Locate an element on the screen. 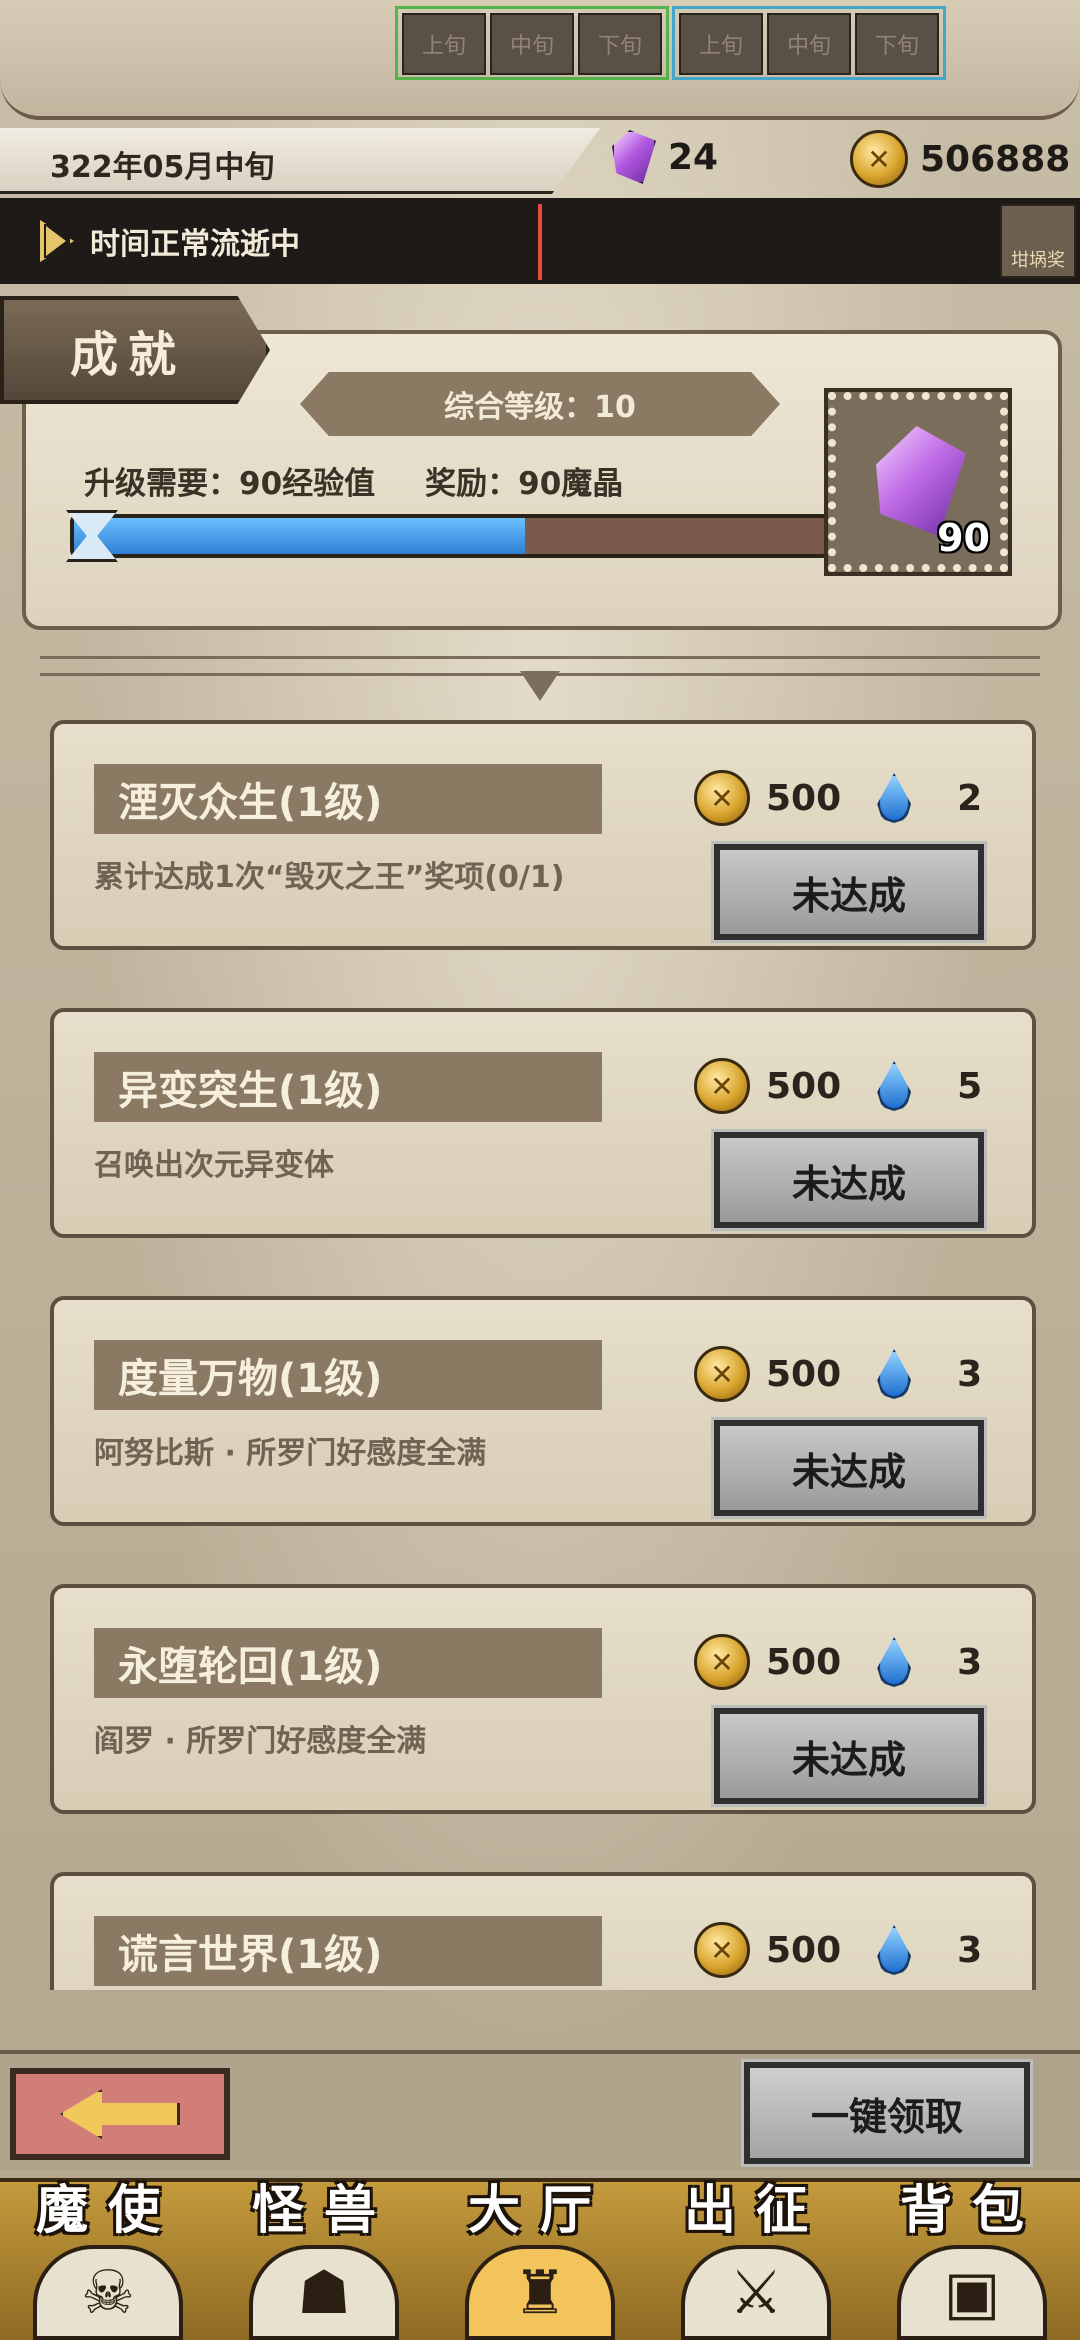 This screenshot has height=2340, width=1080. level-ribbon: 综合等级：10 is located at coordinates (540, 404).